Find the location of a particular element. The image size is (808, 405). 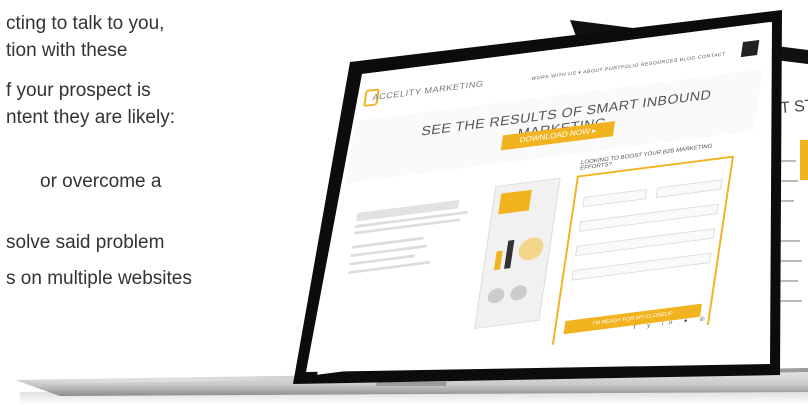

email-field is located at coordinates (648, 217).